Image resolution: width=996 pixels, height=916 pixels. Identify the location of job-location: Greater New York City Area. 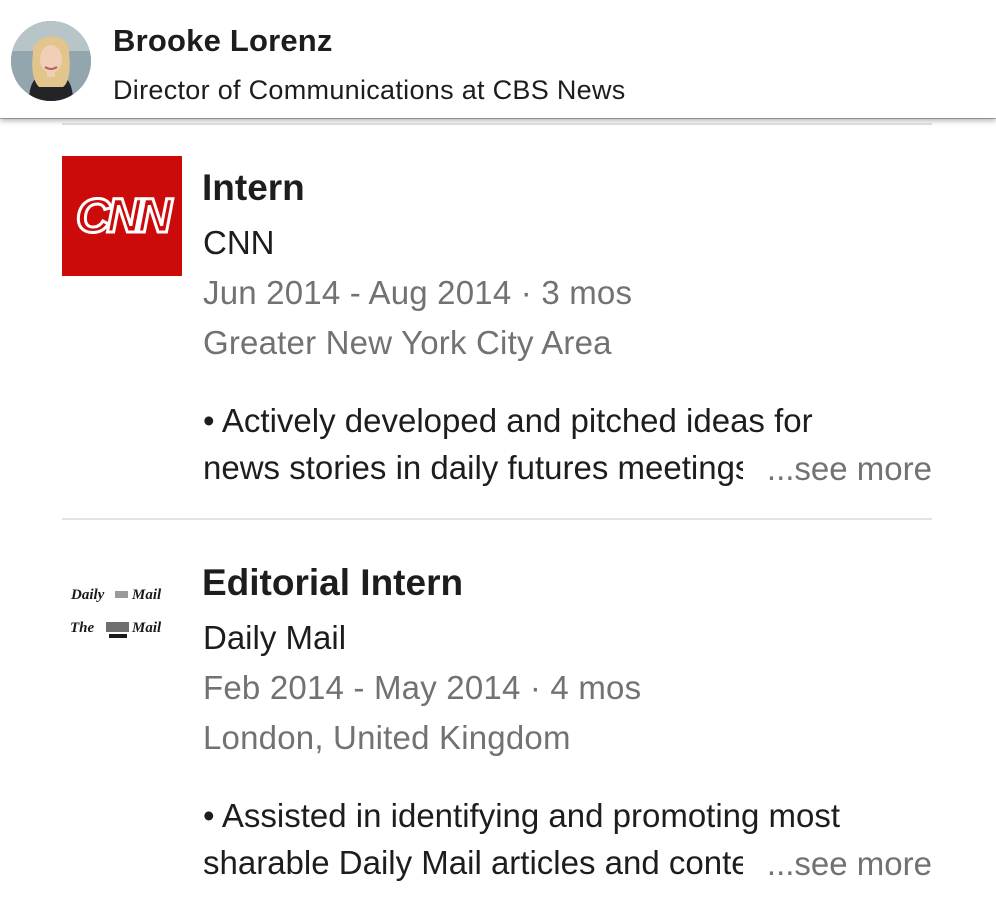
(407, 342).